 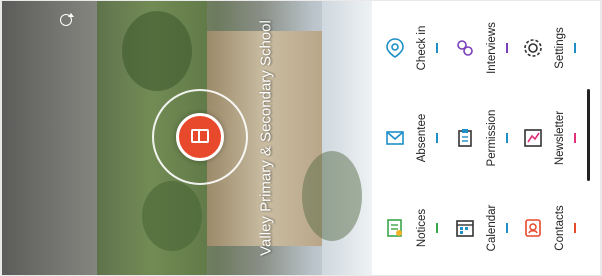 What do you see at coordinates (67, 19) in the screenshot?
I see `sync-icon` at bounding box center [67, 19].